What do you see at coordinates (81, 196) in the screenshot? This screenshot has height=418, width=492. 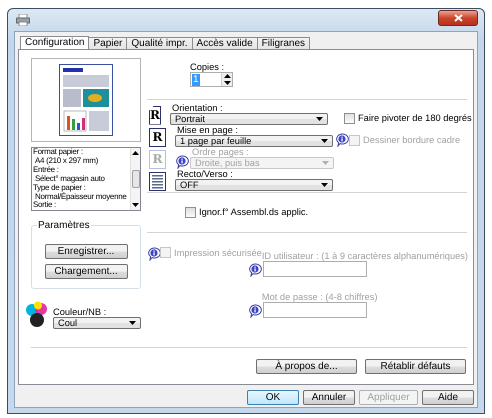 I see `summary-line: Normal/Épaisseur moyenne` at bounding box center [81, 196].